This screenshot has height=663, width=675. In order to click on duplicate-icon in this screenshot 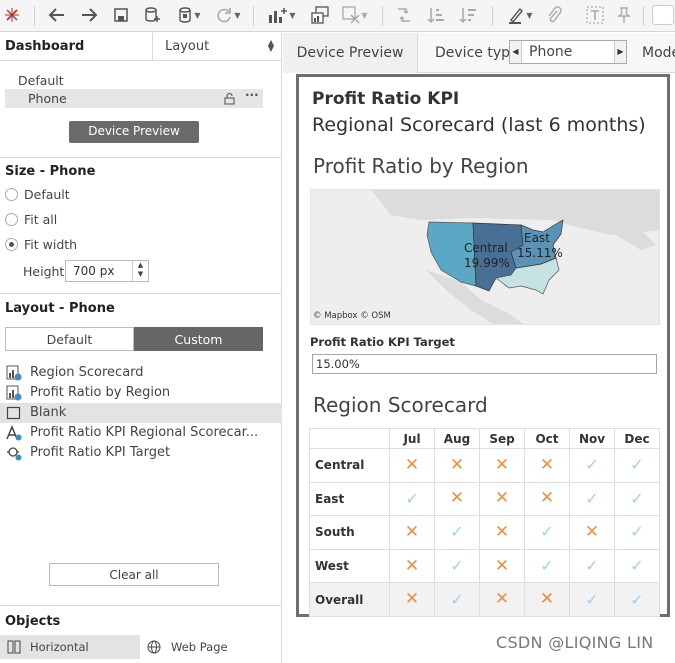, I will do `click(320, 15)`.